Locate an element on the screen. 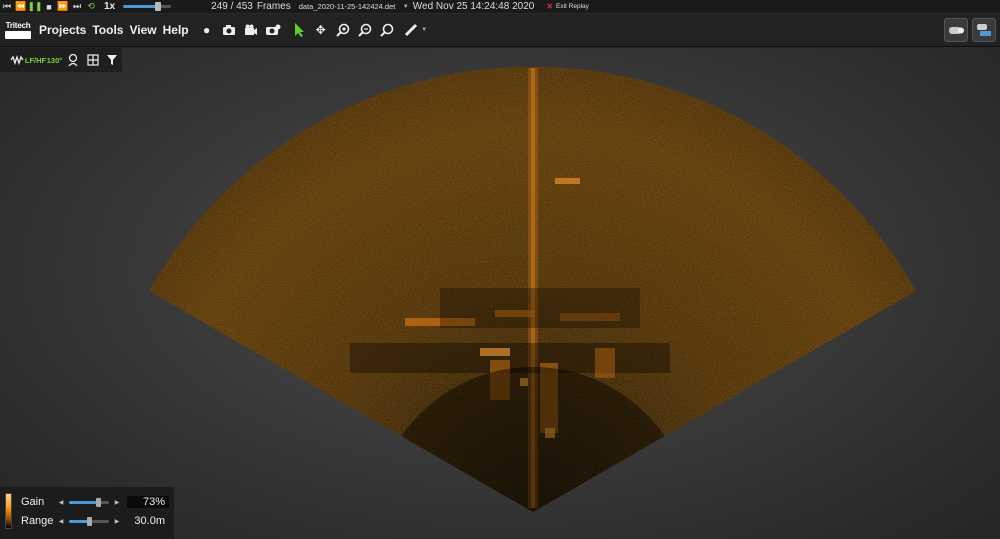  measure-tool-dropdown: ▼ is located at coordinates (416, 30).